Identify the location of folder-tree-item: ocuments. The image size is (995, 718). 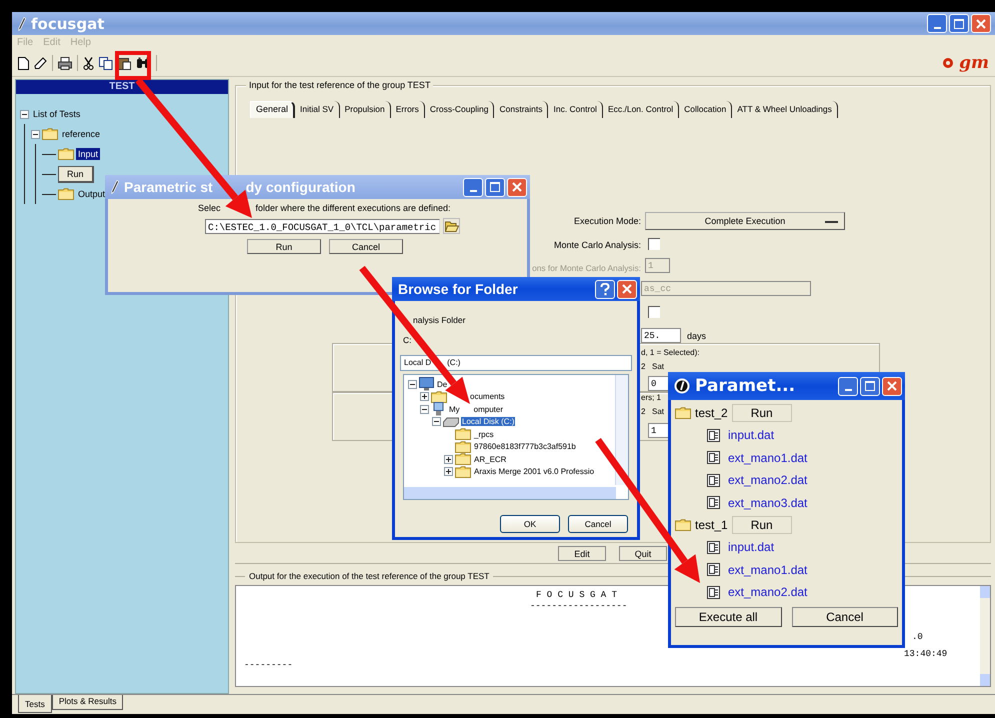
(487, 397).